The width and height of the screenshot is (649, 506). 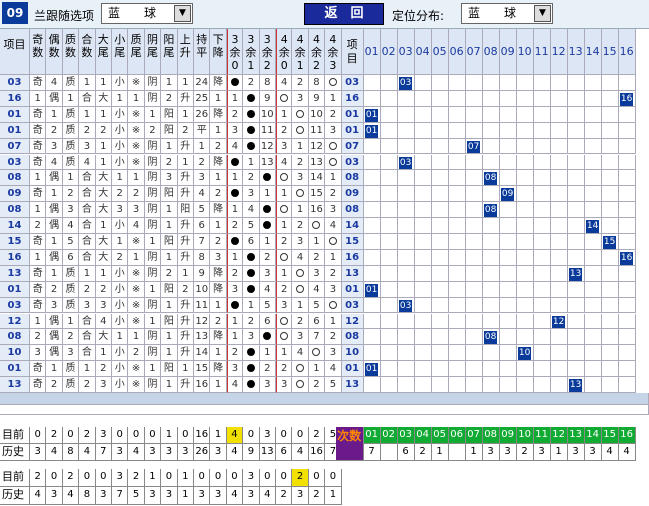 What do you see at coordinates (593, 52) in the screenshot?
I see `header-num-14: 14` at bounding box center [593, 52].